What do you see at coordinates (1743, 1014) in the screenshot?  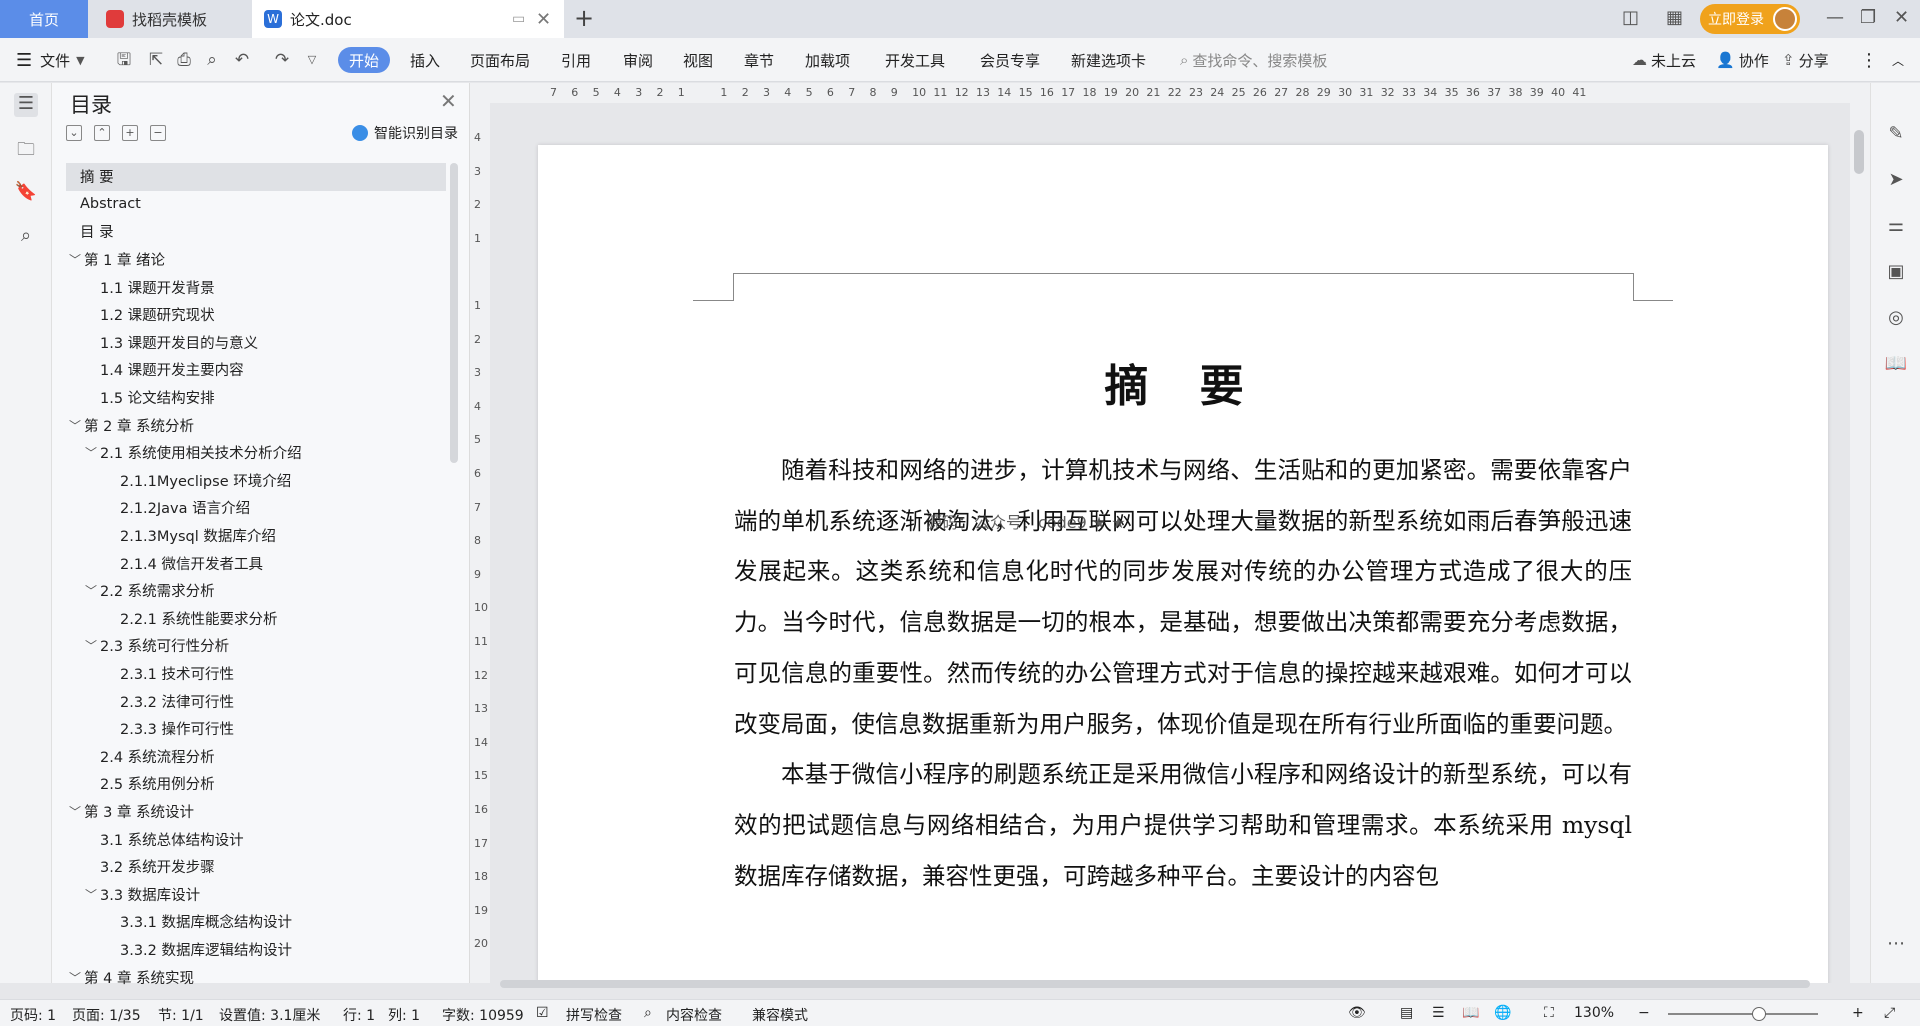 I see `zoom-slider` at bounding box center [1743, 1014].